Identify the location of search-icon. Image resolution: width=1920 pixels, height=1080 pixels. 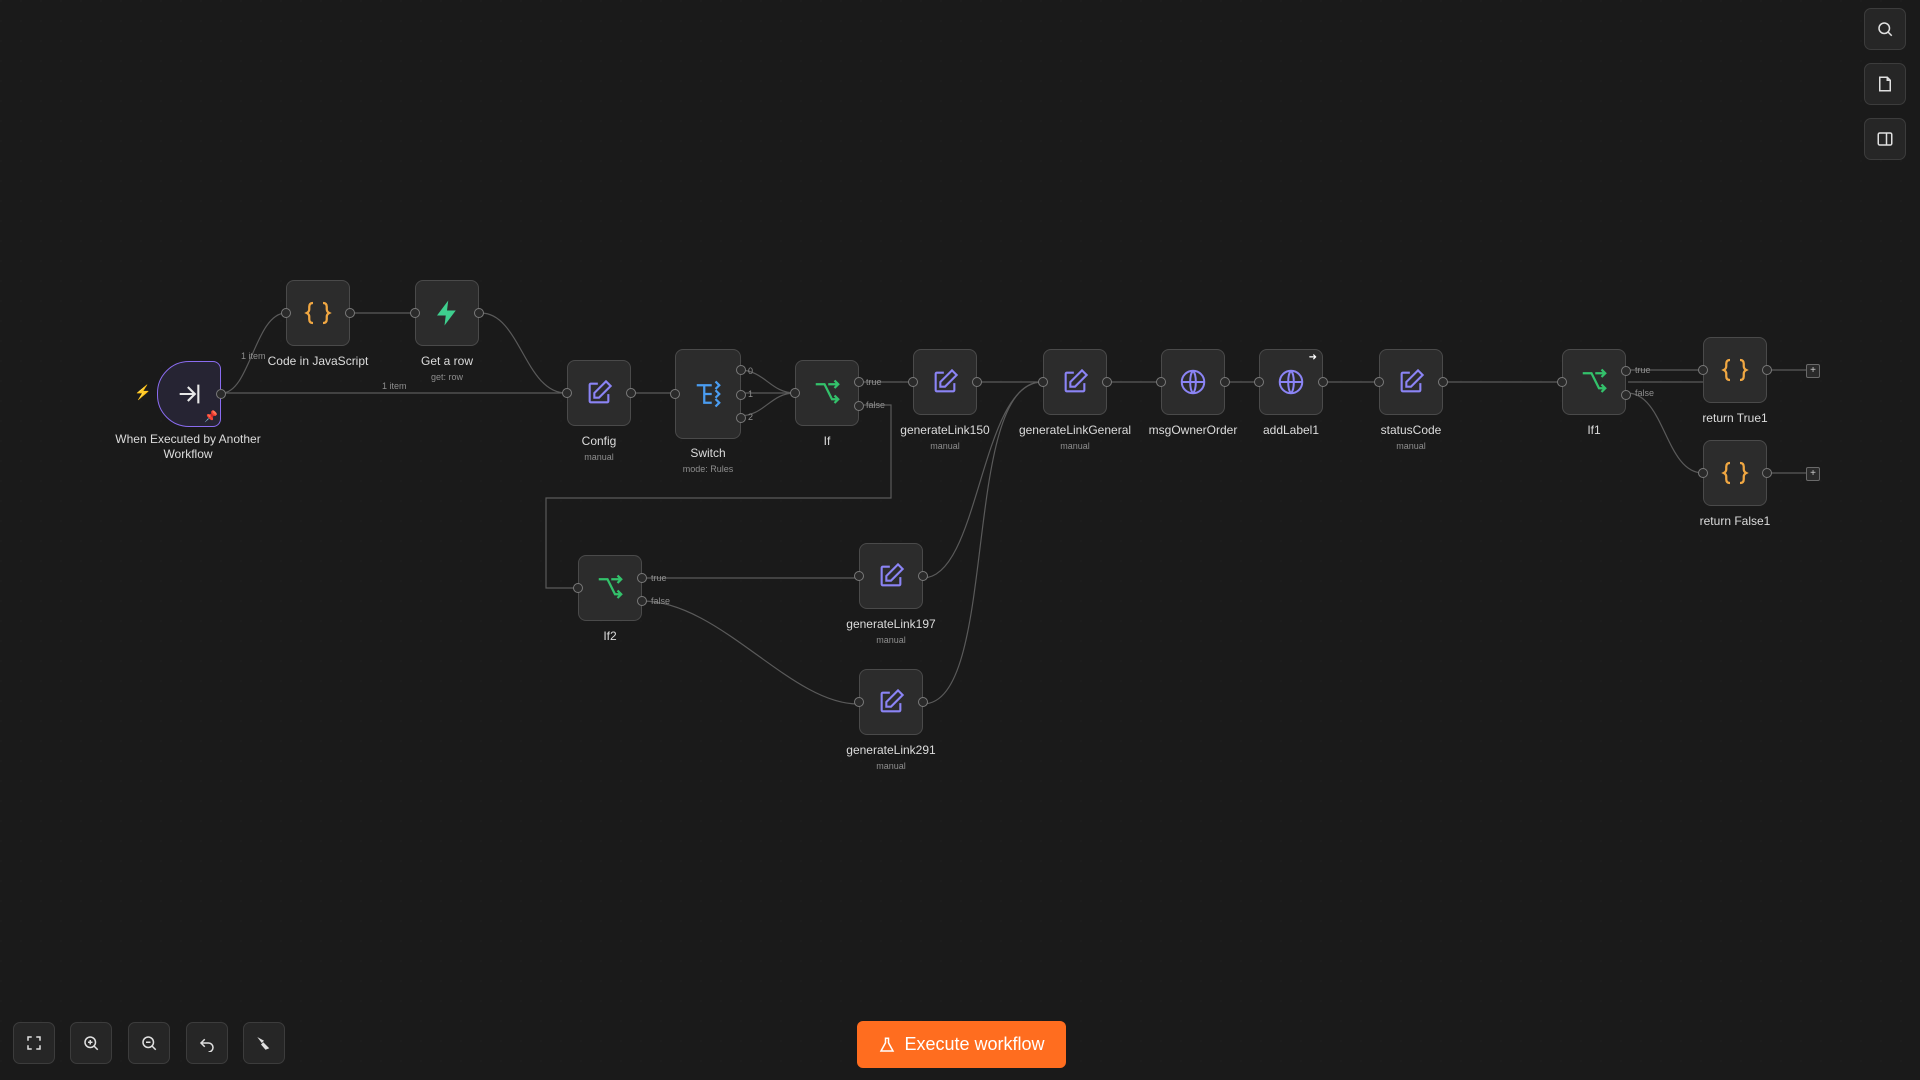
(1885, 29).